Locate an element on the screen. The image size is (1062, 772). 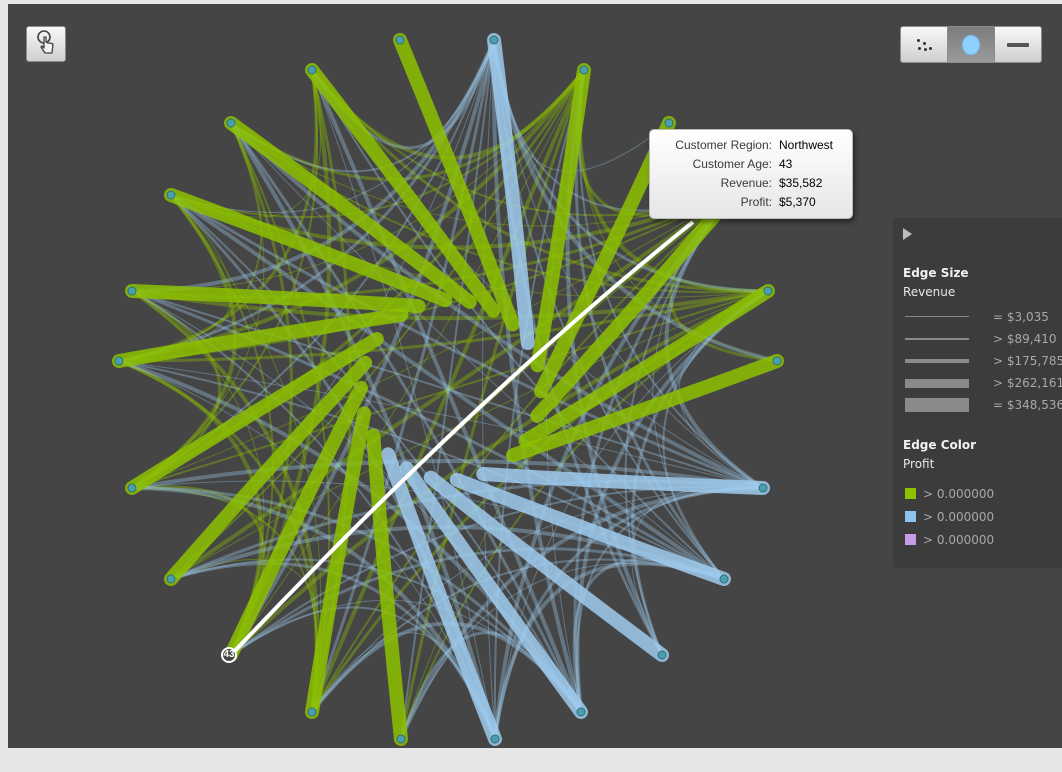
collapse-arrow-icon is located at coordinates (907, 234).